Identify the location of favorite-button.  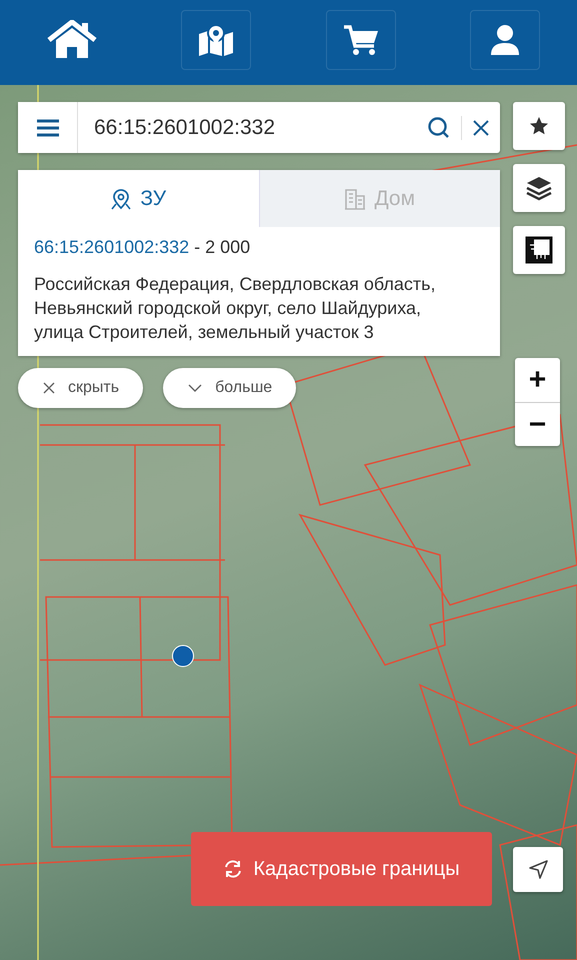
(539, 126).